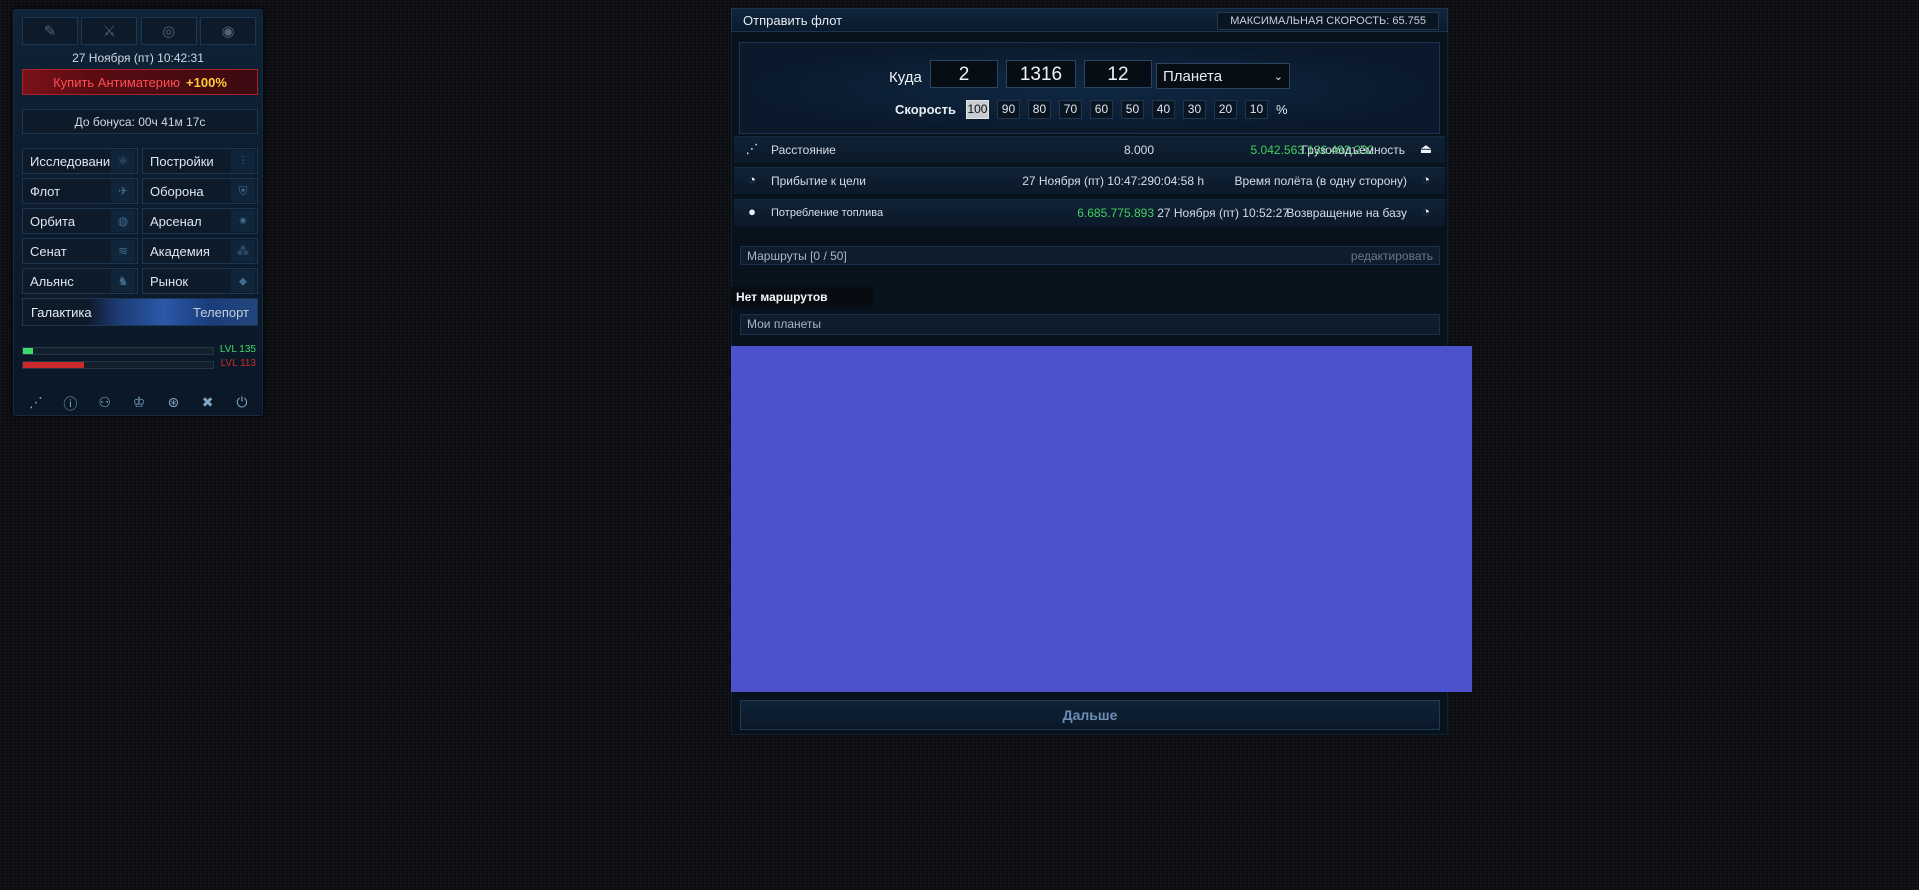 The image size is (1919, 890). I want to click on menu-item-arsenal: Арсенал ✷, so click(200, 221).